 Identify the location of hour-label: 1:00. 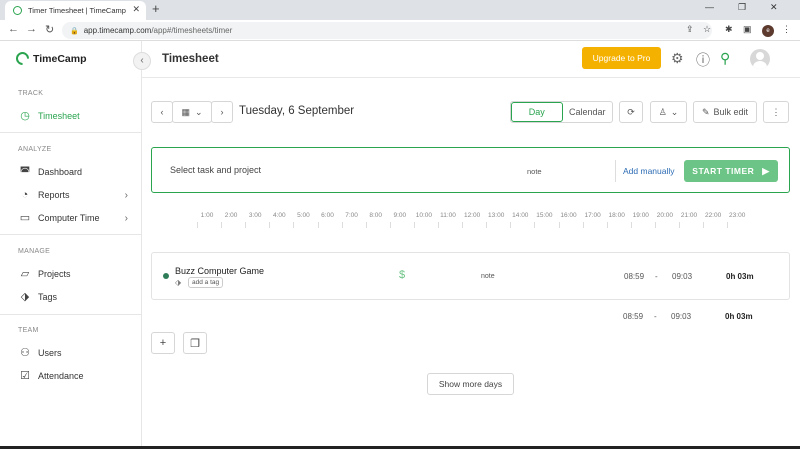
(207, 220).